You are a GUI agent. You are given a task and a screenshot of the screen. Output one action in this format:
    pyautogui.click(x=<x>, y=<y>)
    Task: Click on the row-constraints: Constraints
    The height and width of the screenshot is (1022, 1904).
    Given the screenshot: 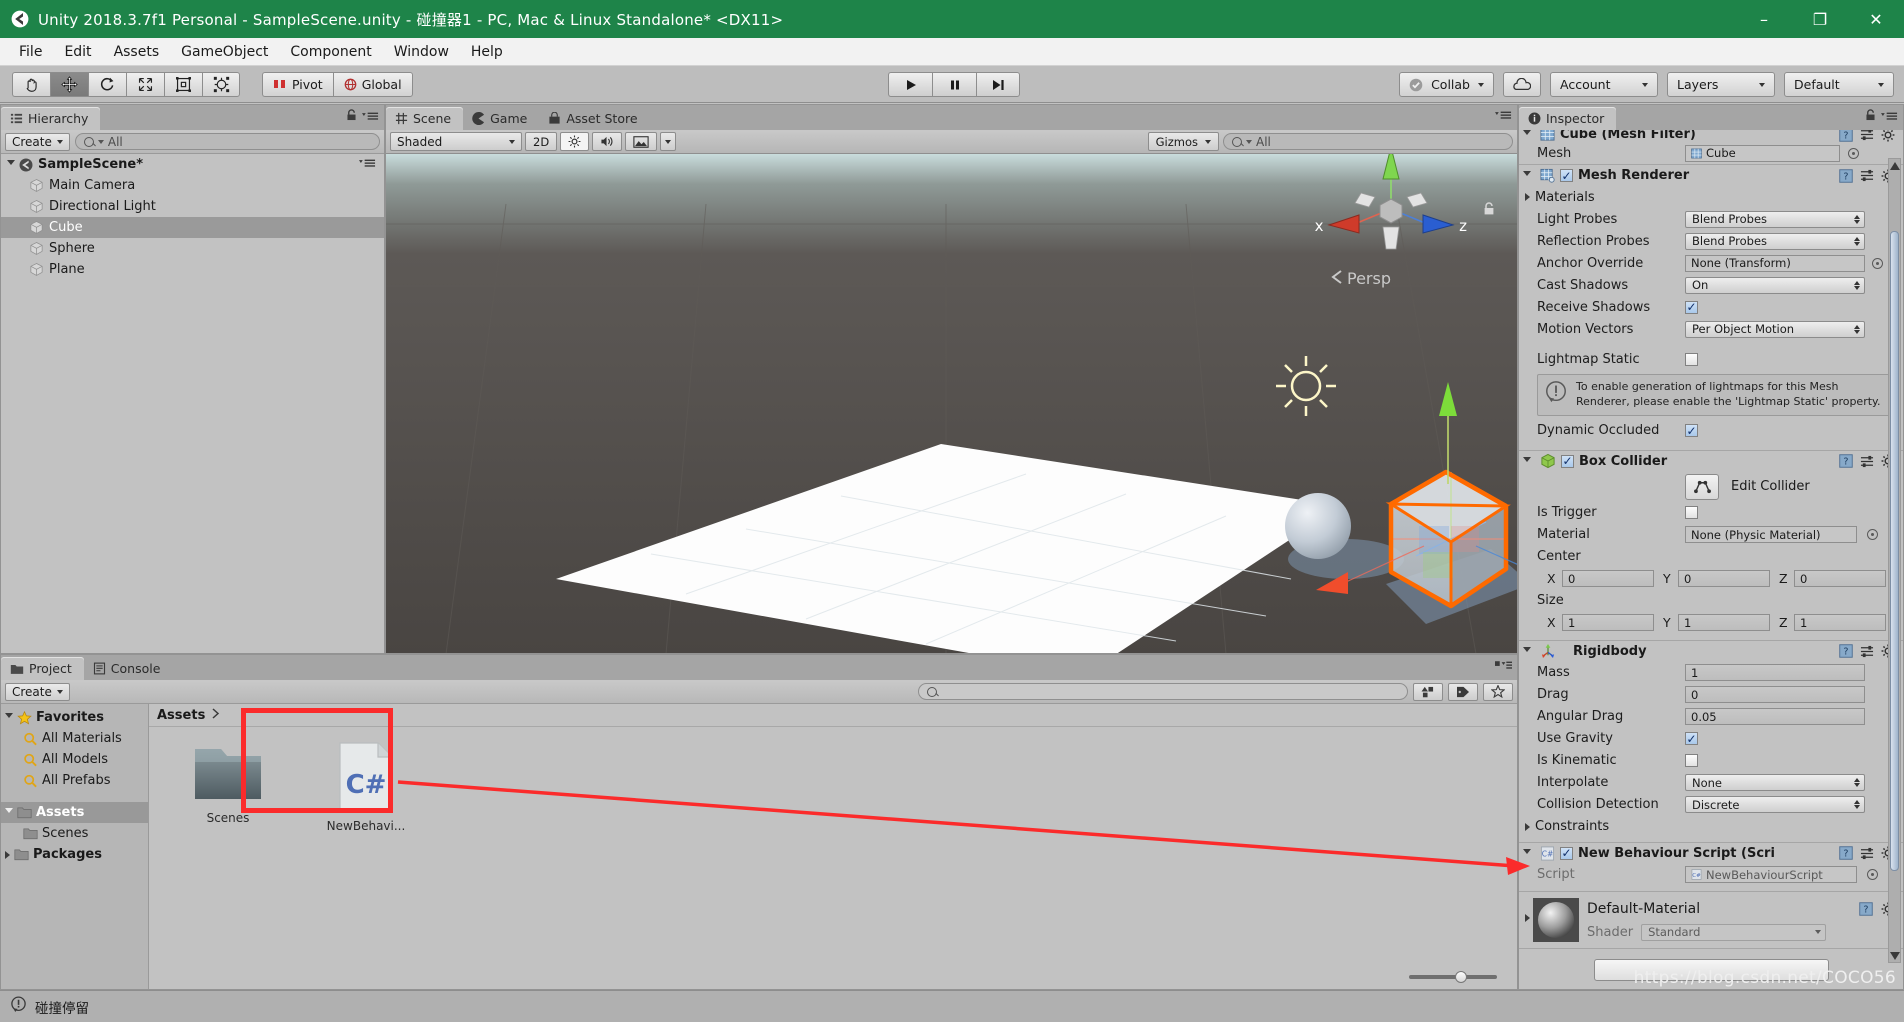 What is the action you would take?
    pyautogui.click(x=1711, y=827)
    